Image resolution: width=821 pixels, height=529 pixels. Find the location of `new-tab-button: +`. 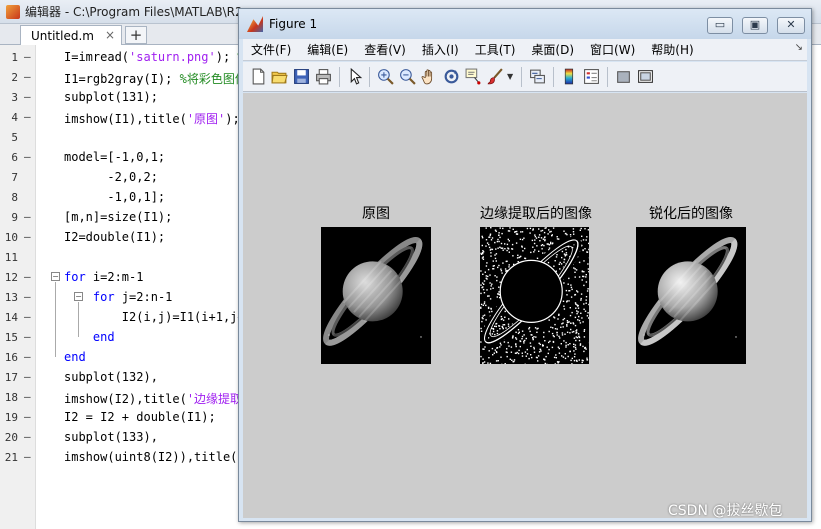

new-tab-button: + is located at coordinates (136, 35).